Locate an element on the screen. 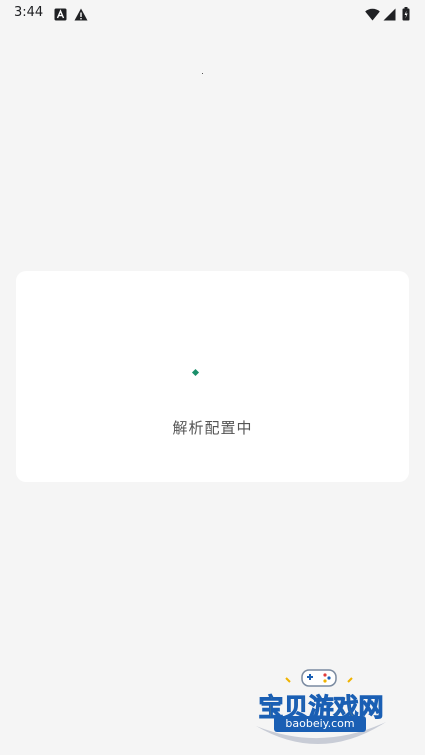 The image size is (425, 755). watermark-url: baobeiy.com is located at coordinates (320, 724).